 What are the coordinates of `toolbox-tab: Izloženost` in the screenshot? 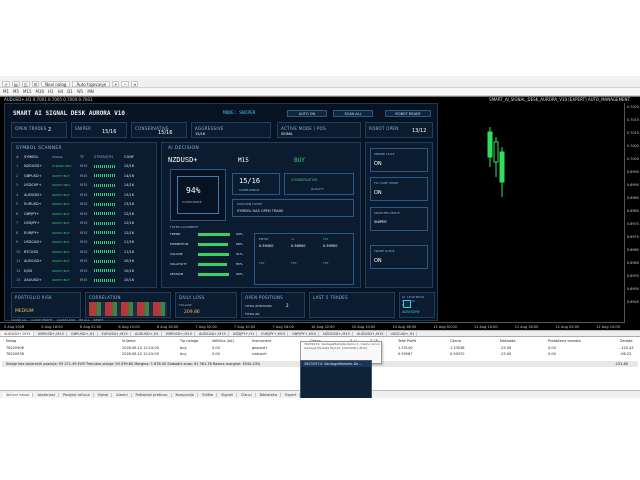 It's located at (46, 394).